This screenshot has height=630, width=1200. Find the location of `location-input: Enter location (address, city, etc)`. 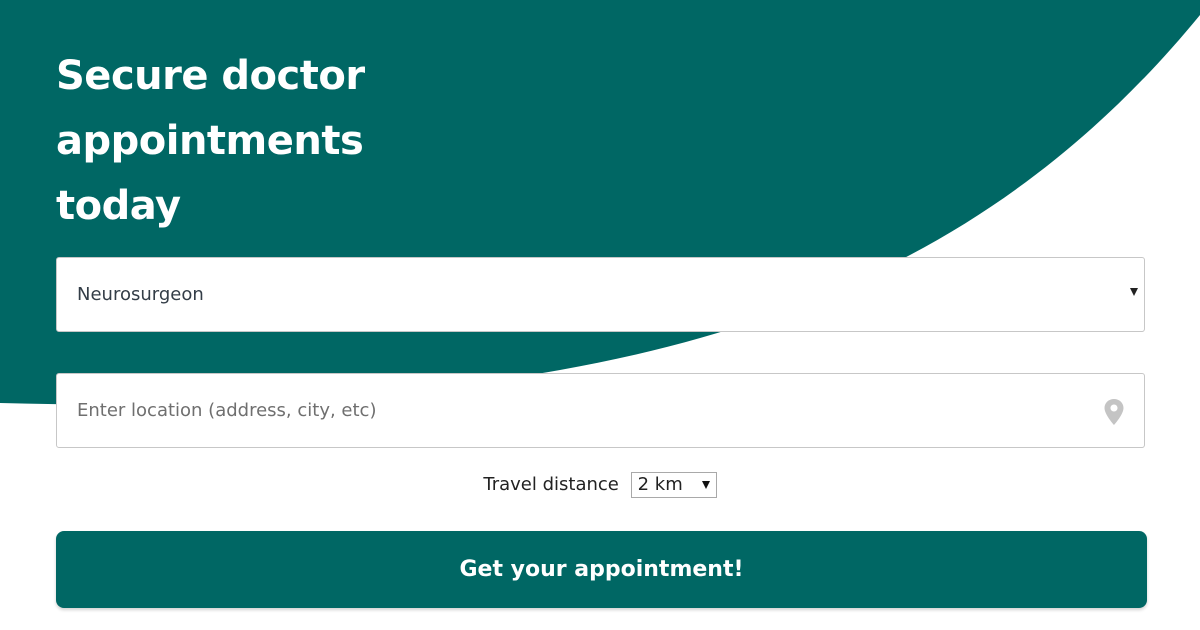

location-input: Enter location (address, city, etc) is located at coordinates (600, 410).